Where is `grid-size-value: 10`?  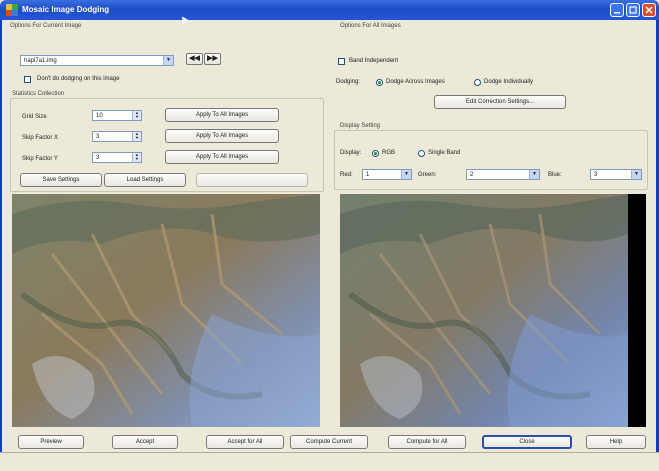
grid-size-value: 10 is located at coordinates (99, 116).